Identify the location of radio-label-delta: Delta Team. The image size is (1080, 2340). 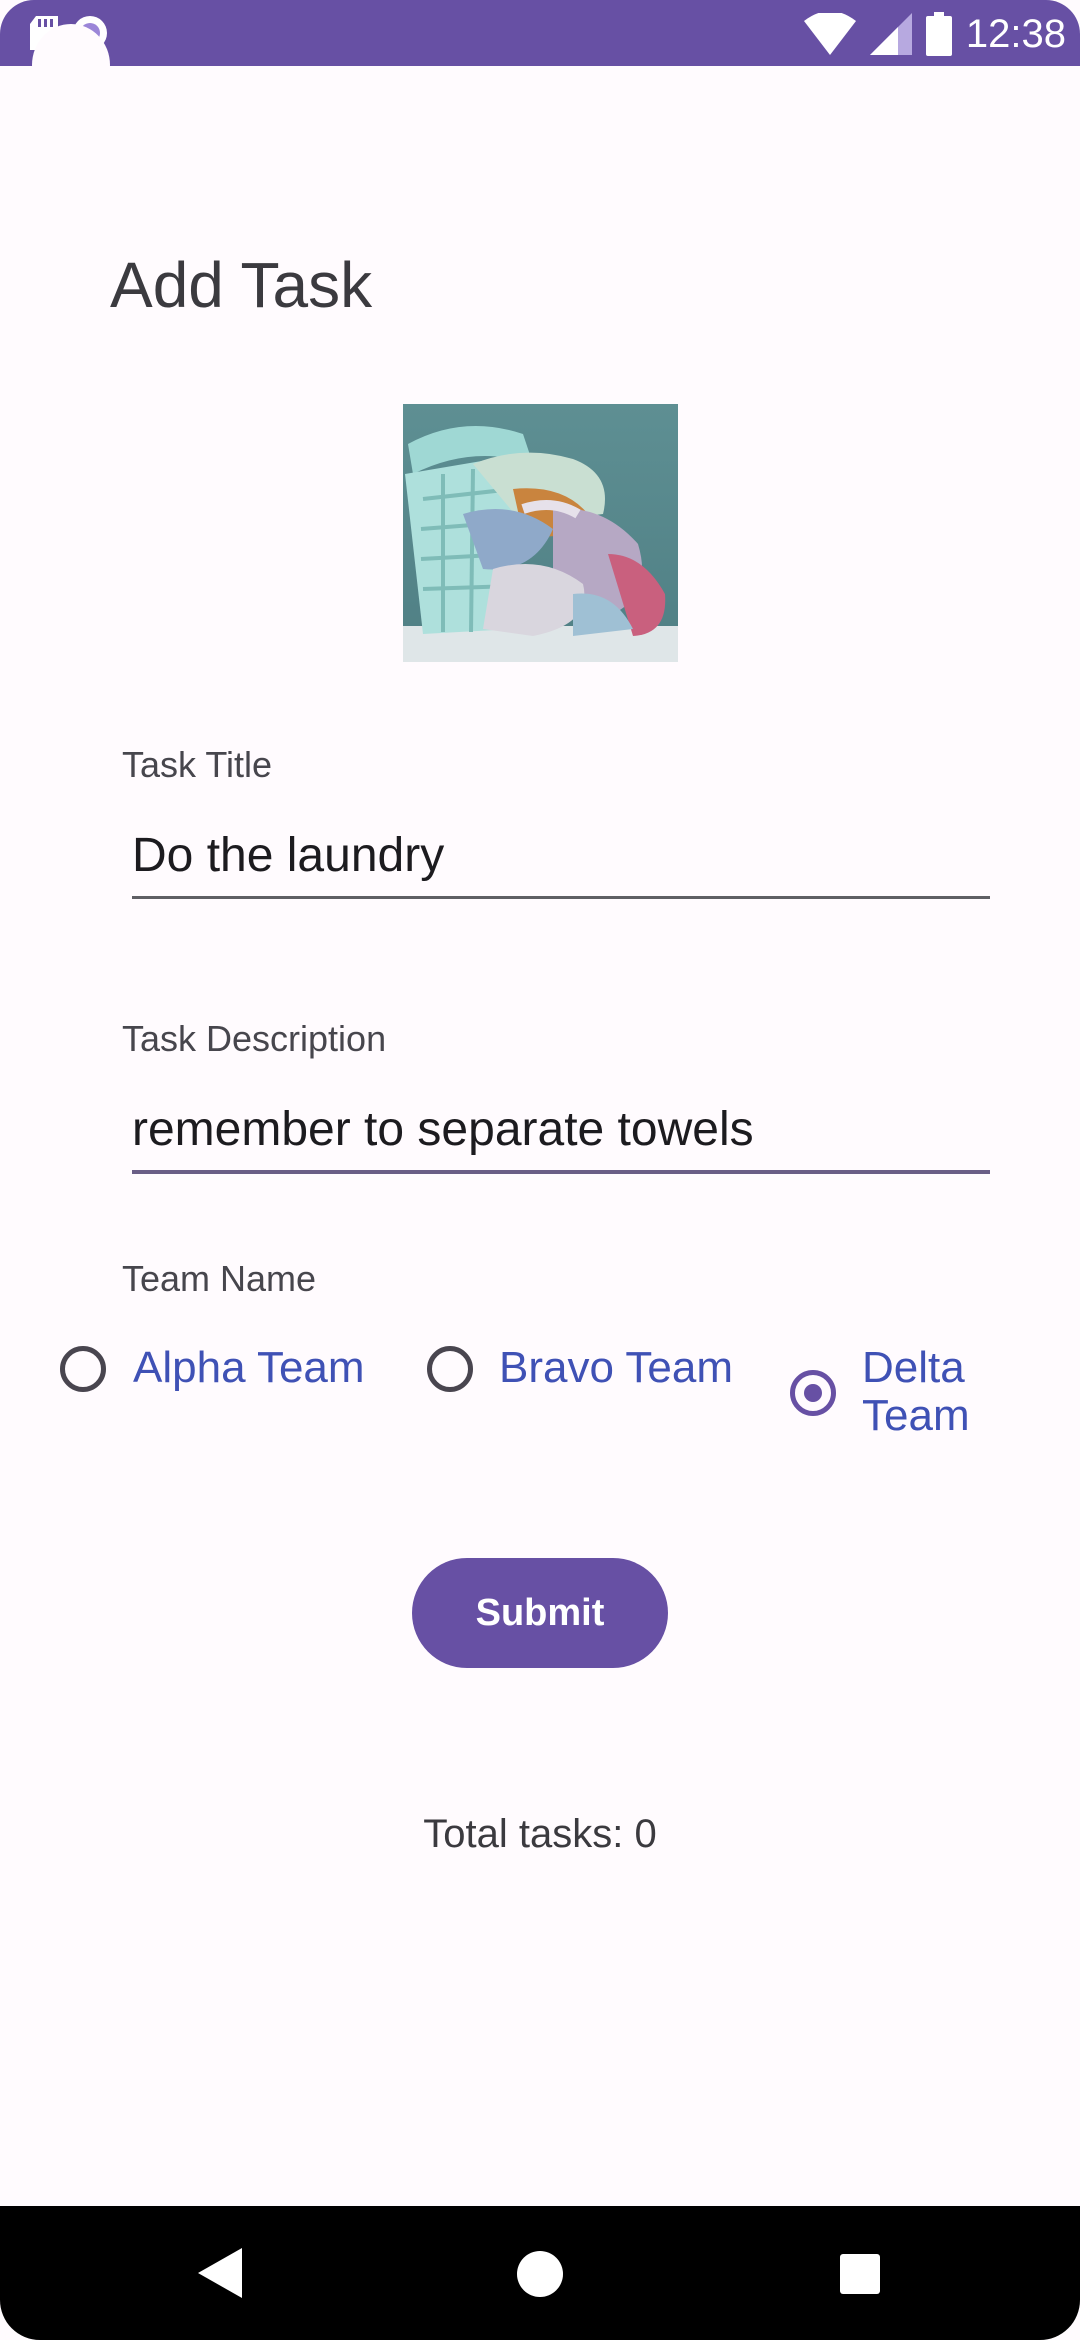
(916, 1391).